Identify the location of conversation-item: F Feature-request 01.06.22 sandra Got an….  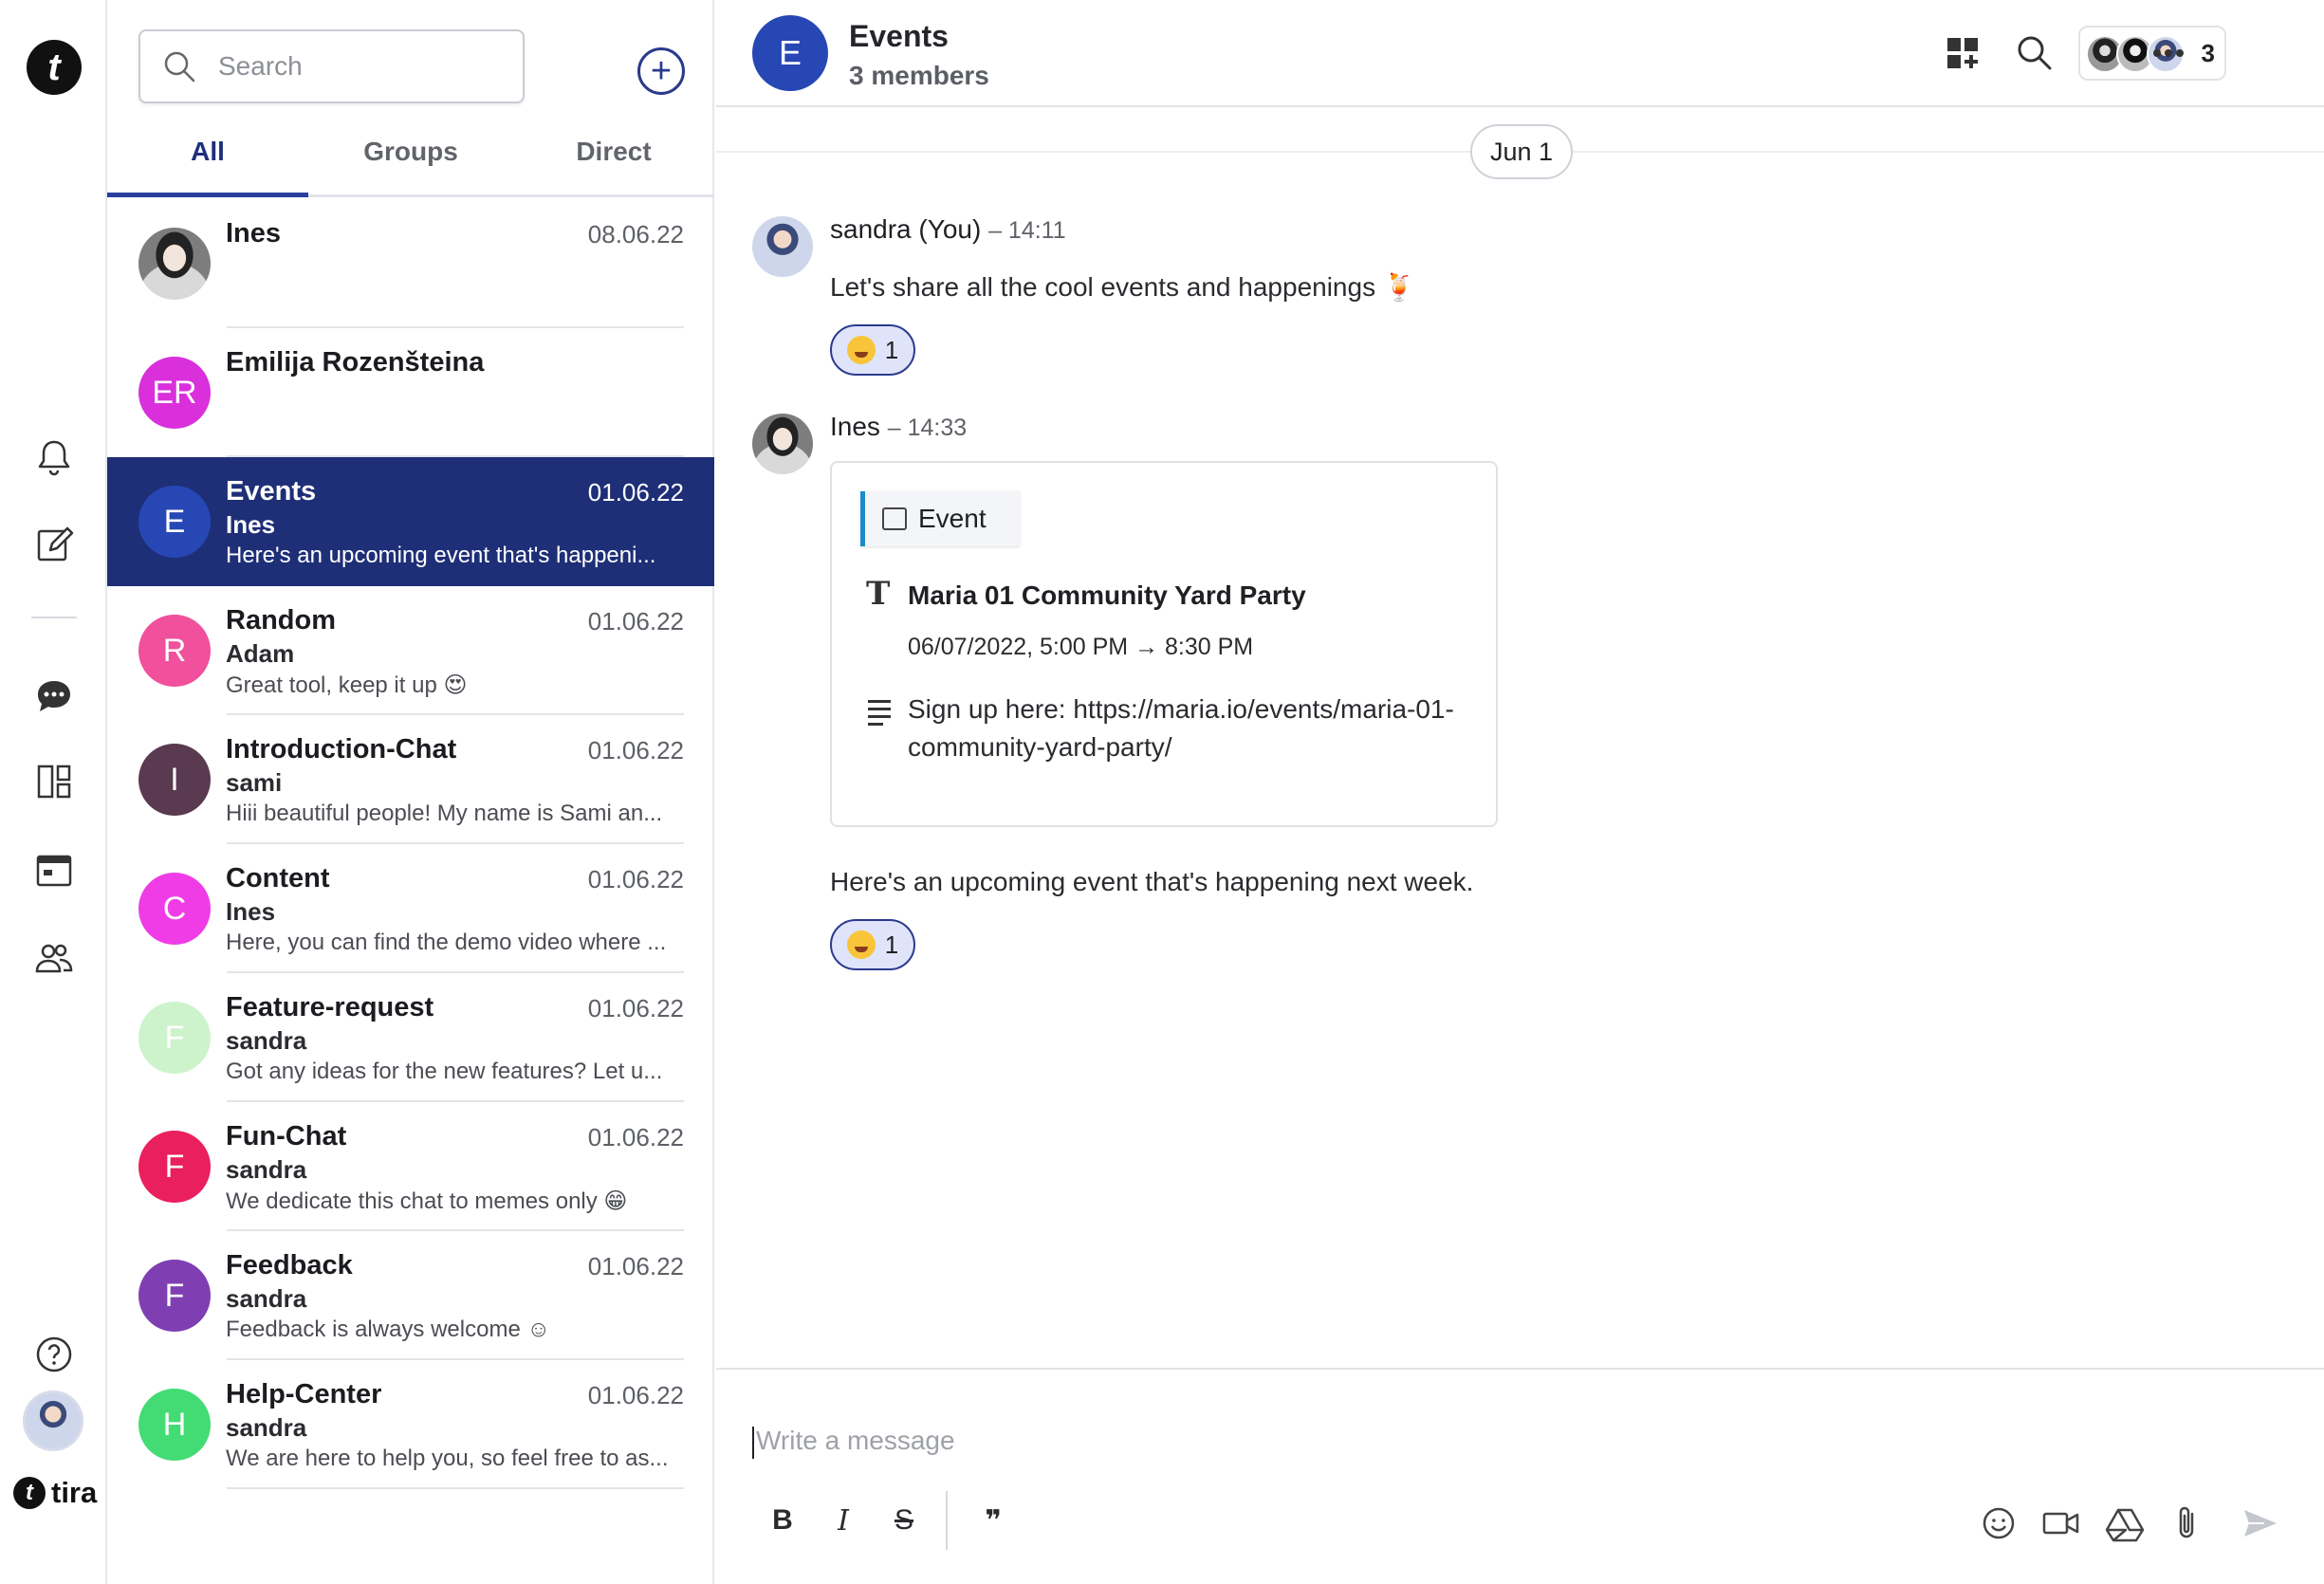
(410, 1037).